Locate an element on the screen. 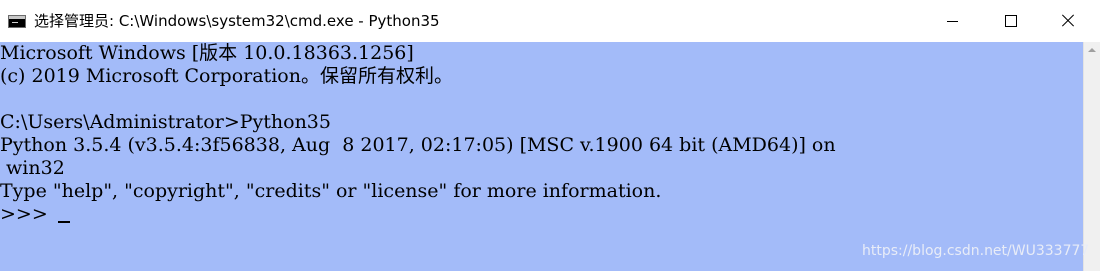 The height and width of the screenshot is (271, 1100). console-prompt-line: >>> is located at coordinates (35, 214).